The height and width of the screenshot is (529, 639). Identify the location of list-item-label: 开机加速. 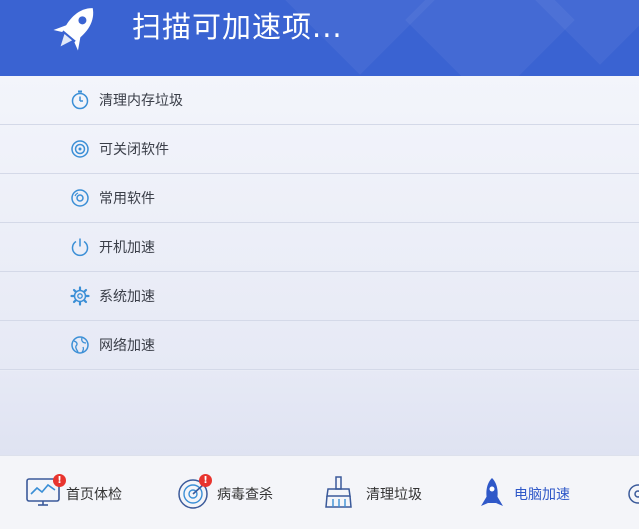
(127, 248).